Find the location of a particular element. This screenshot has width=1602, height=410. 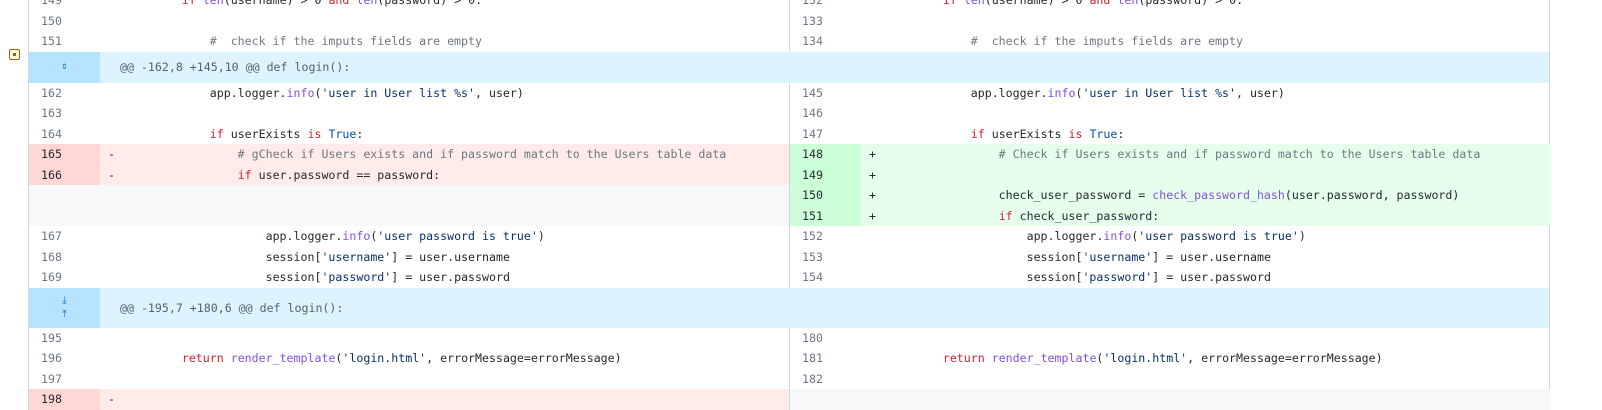

diff-row: 198- is located at coordinates (789, 399).